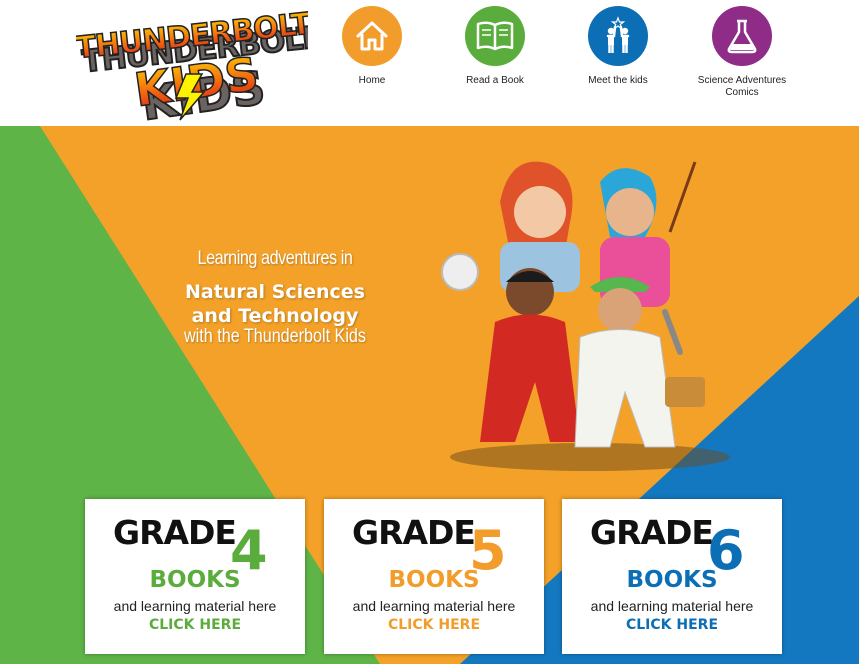 The image size is (859, 664). What do you see at coordinates (197, 68) in the screenshot?
I see `thunderbolt-kids-logo: THUNDERBOLT THUNDERBOLT KIDS KIDS` at bounding box center [197, 68].